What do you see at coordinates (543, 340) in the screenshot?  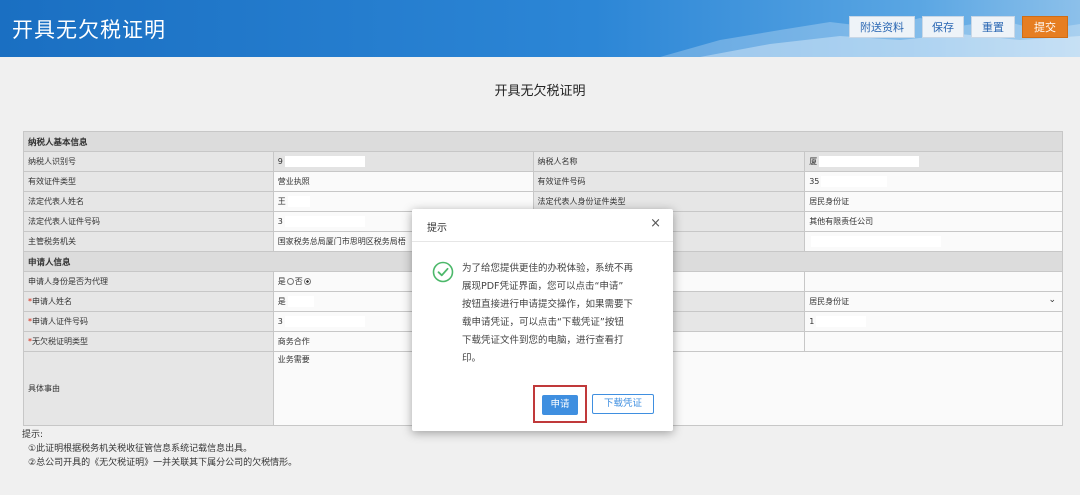 I see `message-line: 下载凭证文件到您的电脑，进行查看打` at bounding box center [543, 340].